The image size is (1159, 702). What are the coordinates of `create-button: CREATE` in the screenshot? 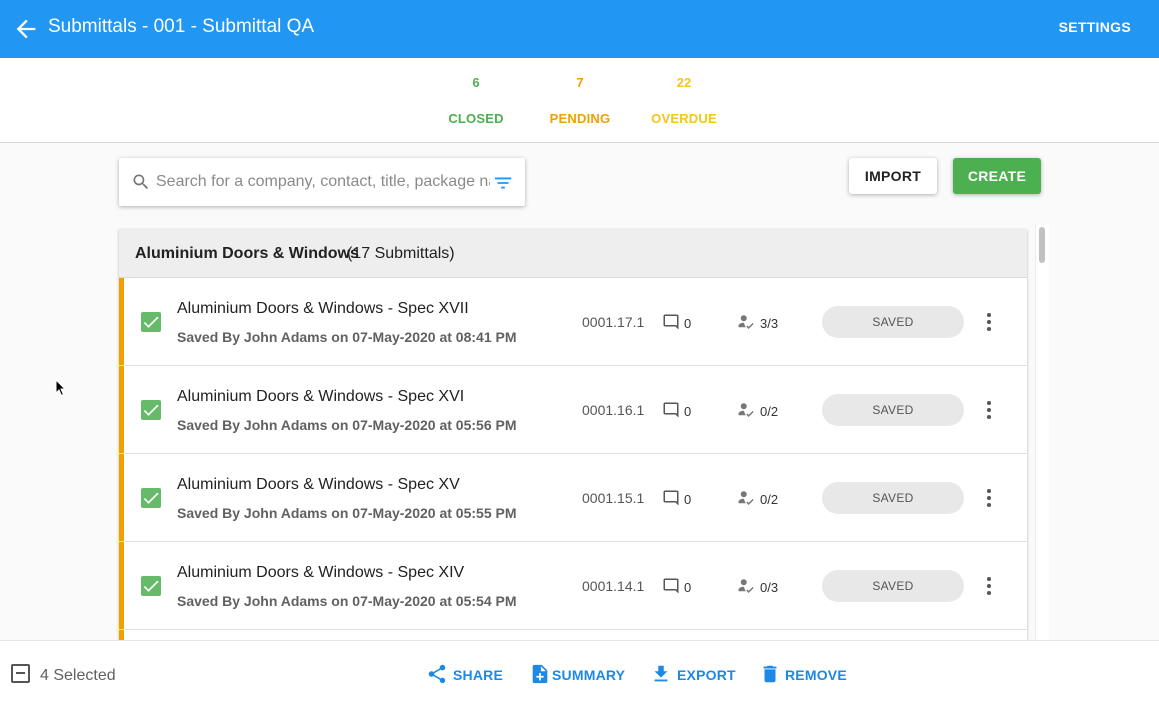 It's located at (997, 176).